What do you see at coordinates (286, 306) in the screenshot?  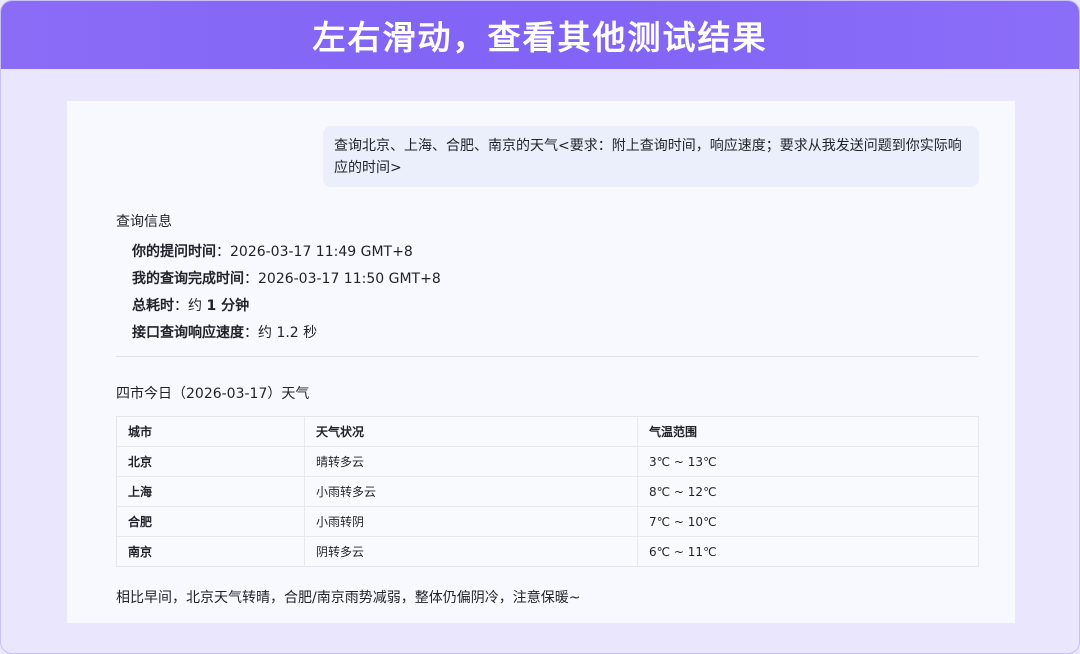 I see `total-time-row: 总耗时：约 1 分钟` at bounding box center [286, 306].